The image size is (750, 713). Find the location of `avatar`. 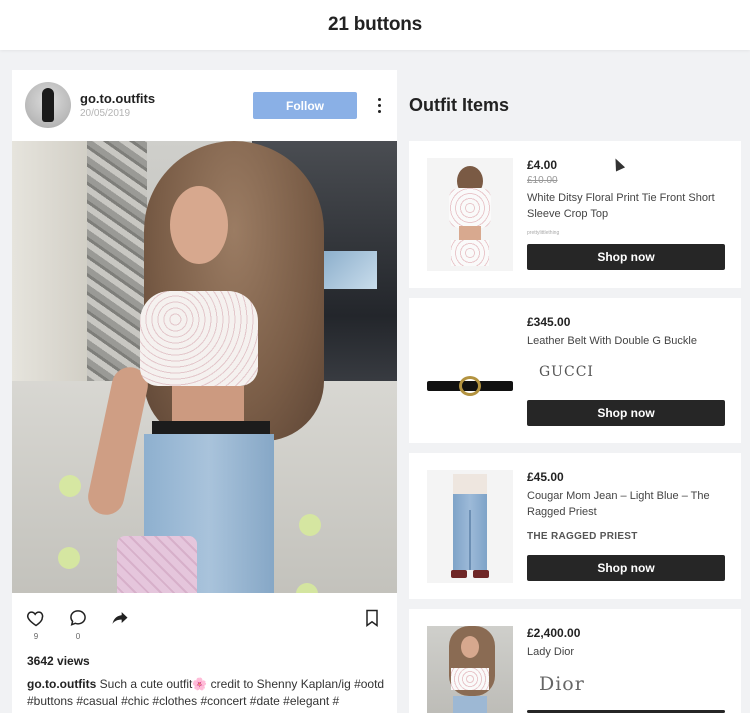

avatar is located at coordinates (48, 105).